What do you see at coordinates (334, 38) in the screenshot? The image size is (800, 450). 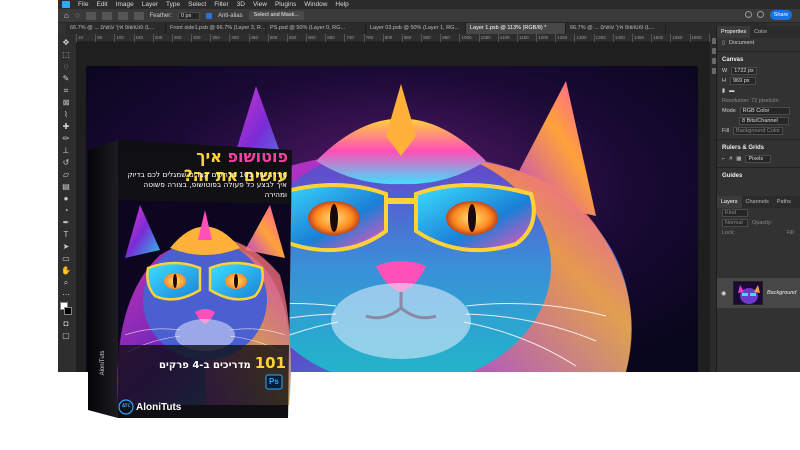 I see `ruler-tick: 650` at bounding box center [334, 38].